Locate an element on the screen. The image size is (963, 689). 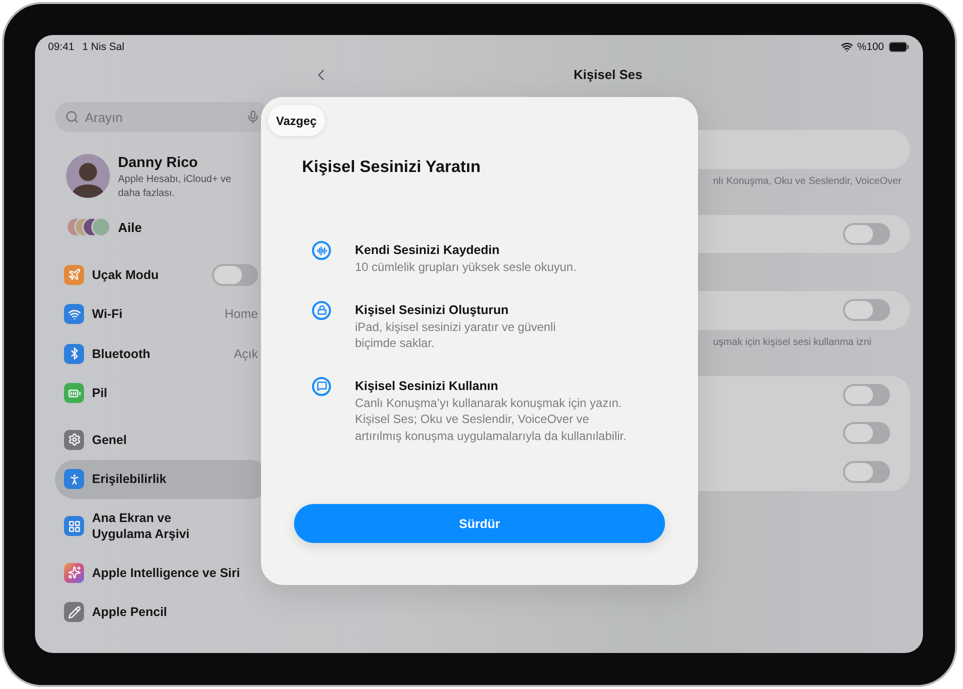
waveform-icon is located at coordinates (321, 250).